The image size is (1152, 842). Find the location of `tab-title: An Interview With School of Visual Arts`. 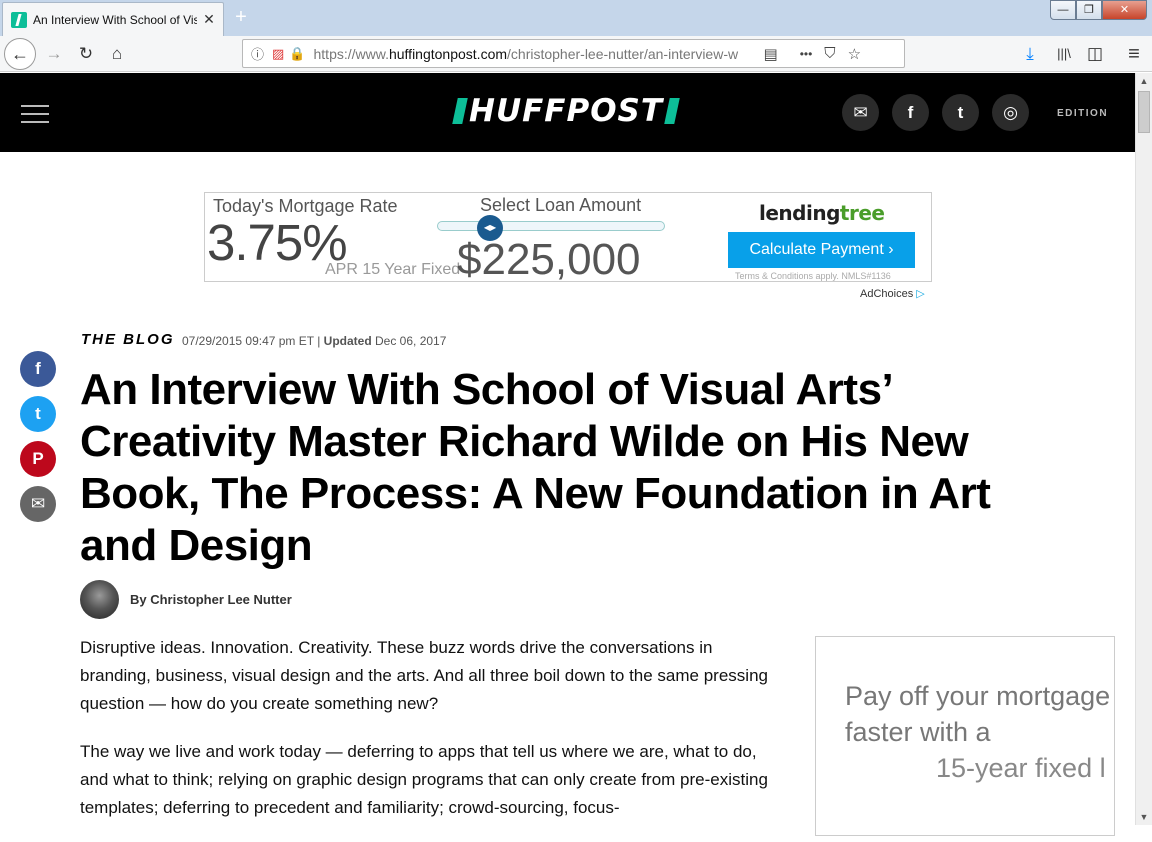

tab-title: An Interview With School of Visual Arts is located at coordinates (115, 19).